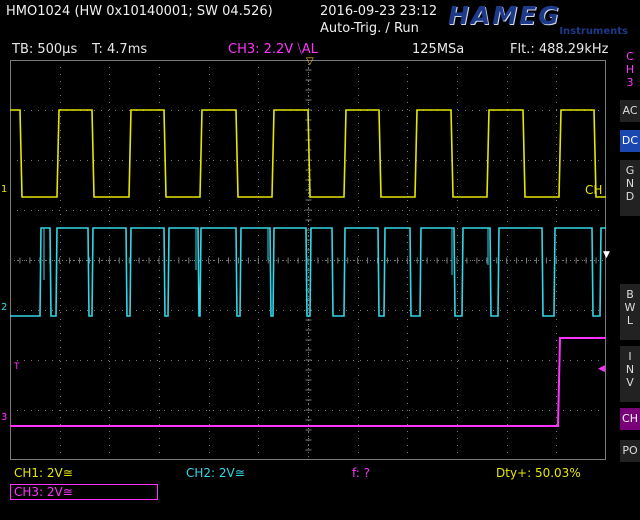  What do you see at coordinates (361, 473) in the screenshot?
I see `frequency-readout: f: ?` at bounding box center [361, 473].